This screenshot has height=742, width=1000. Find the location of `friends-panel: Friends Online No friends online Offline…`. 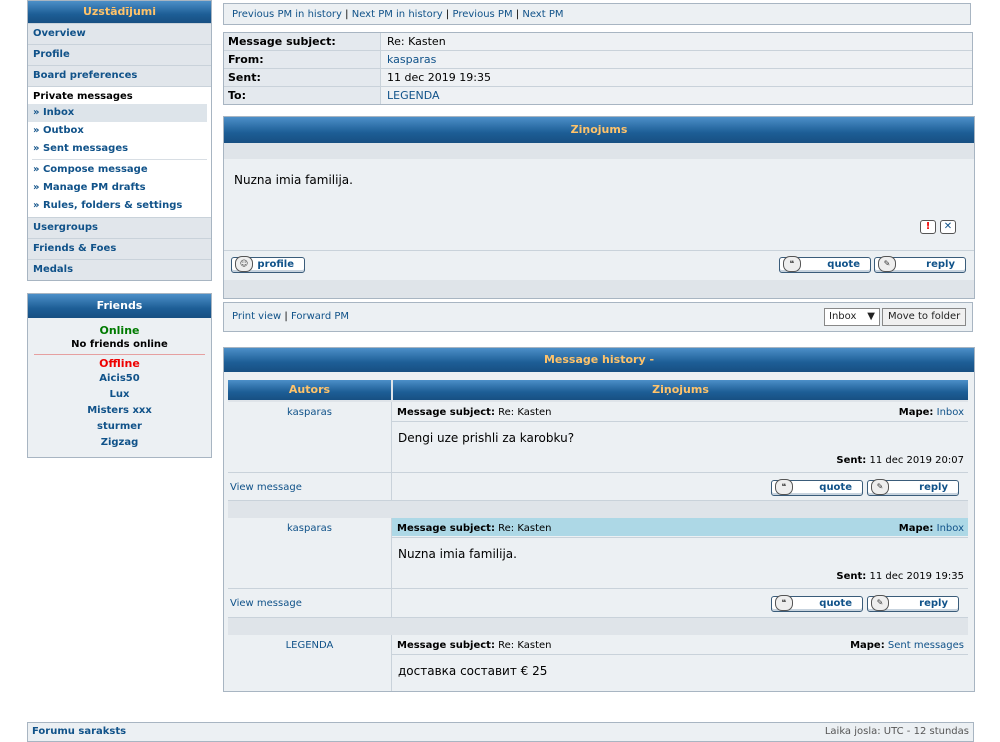

friends-panel: Friends Online No friends online Offline… is located at coordinates (119, 375).